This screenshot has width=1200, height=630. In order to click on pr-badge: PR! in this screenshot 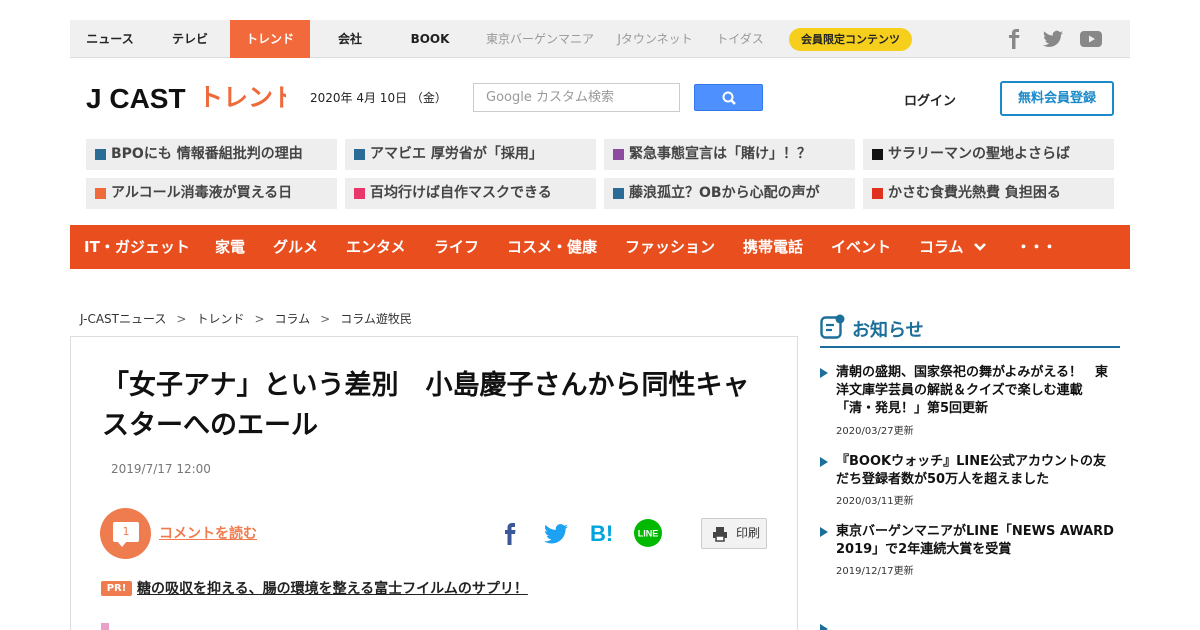, I will do `click(116, 588)`.